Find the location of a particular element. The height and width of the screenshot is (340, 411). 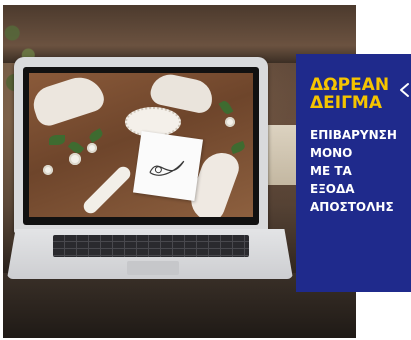

promo-body-line: ΜΕ ΤΑ is located at coordinates (331, 171).